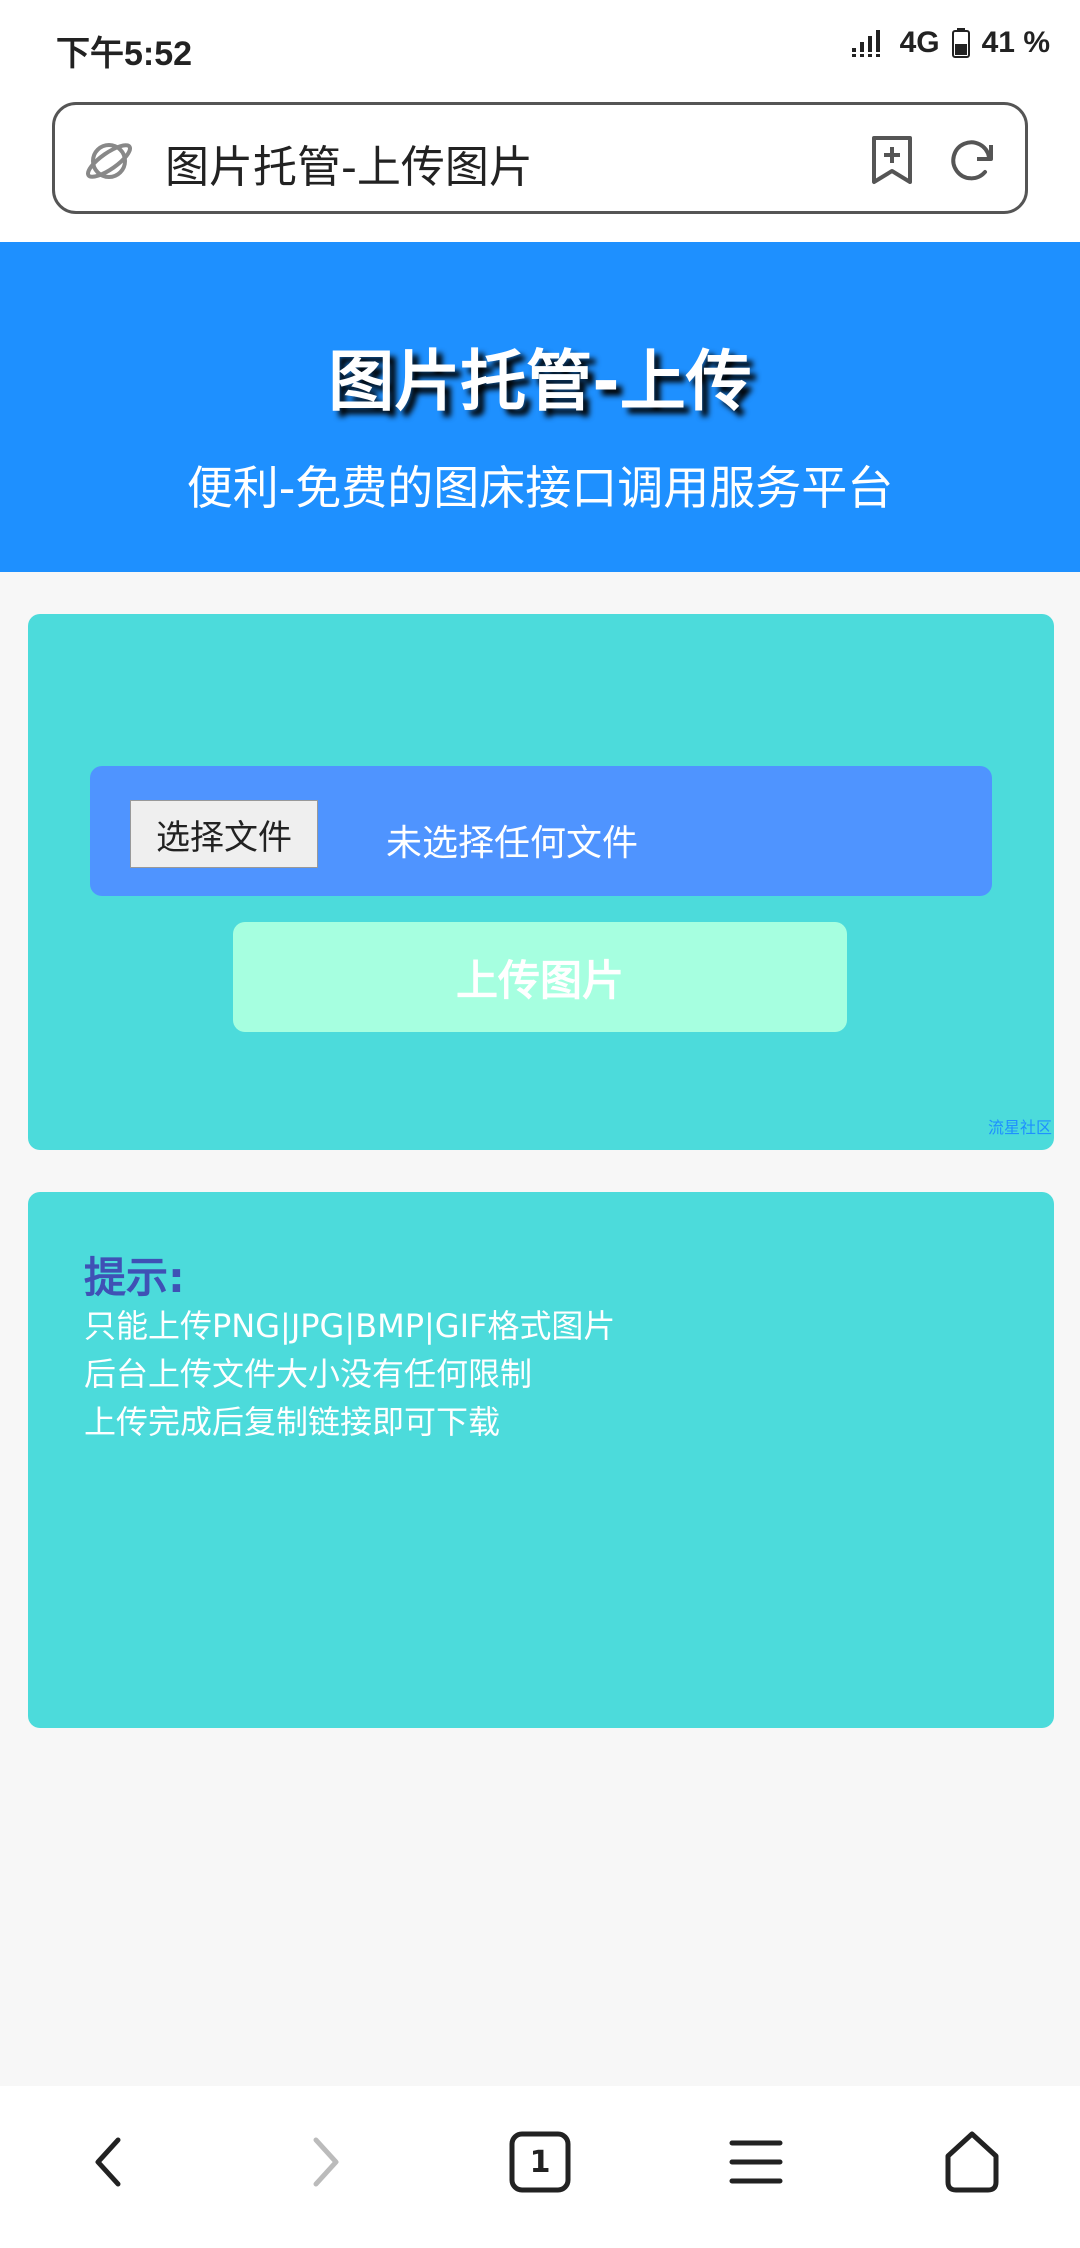 The height and width of the screenshot is (2248, 1080). What do you see at coordinates (124, 54) in the screenshot?
I see `status-time: 下午5:52` at bounding box center [124, 54].